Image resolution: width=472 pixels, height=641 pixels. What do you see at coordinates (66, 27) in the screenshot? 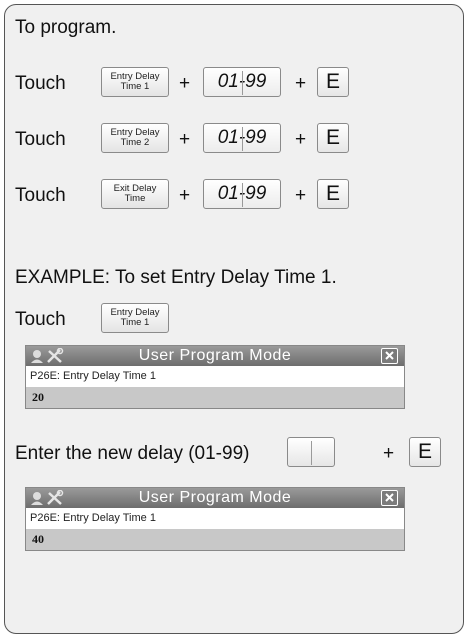
I see `heading: To program.` at bounding box center [66, 27].